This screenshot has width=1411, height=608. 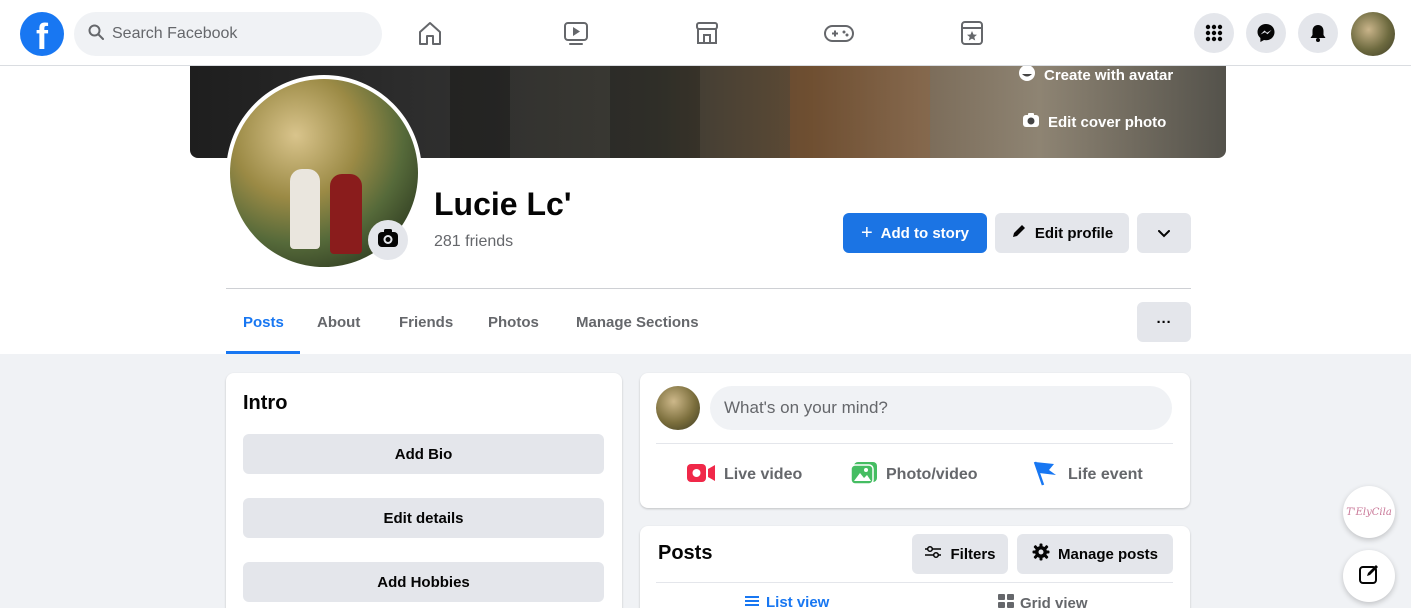 I want to click on more-options-icon: ···, so click(x=1164, y=322).